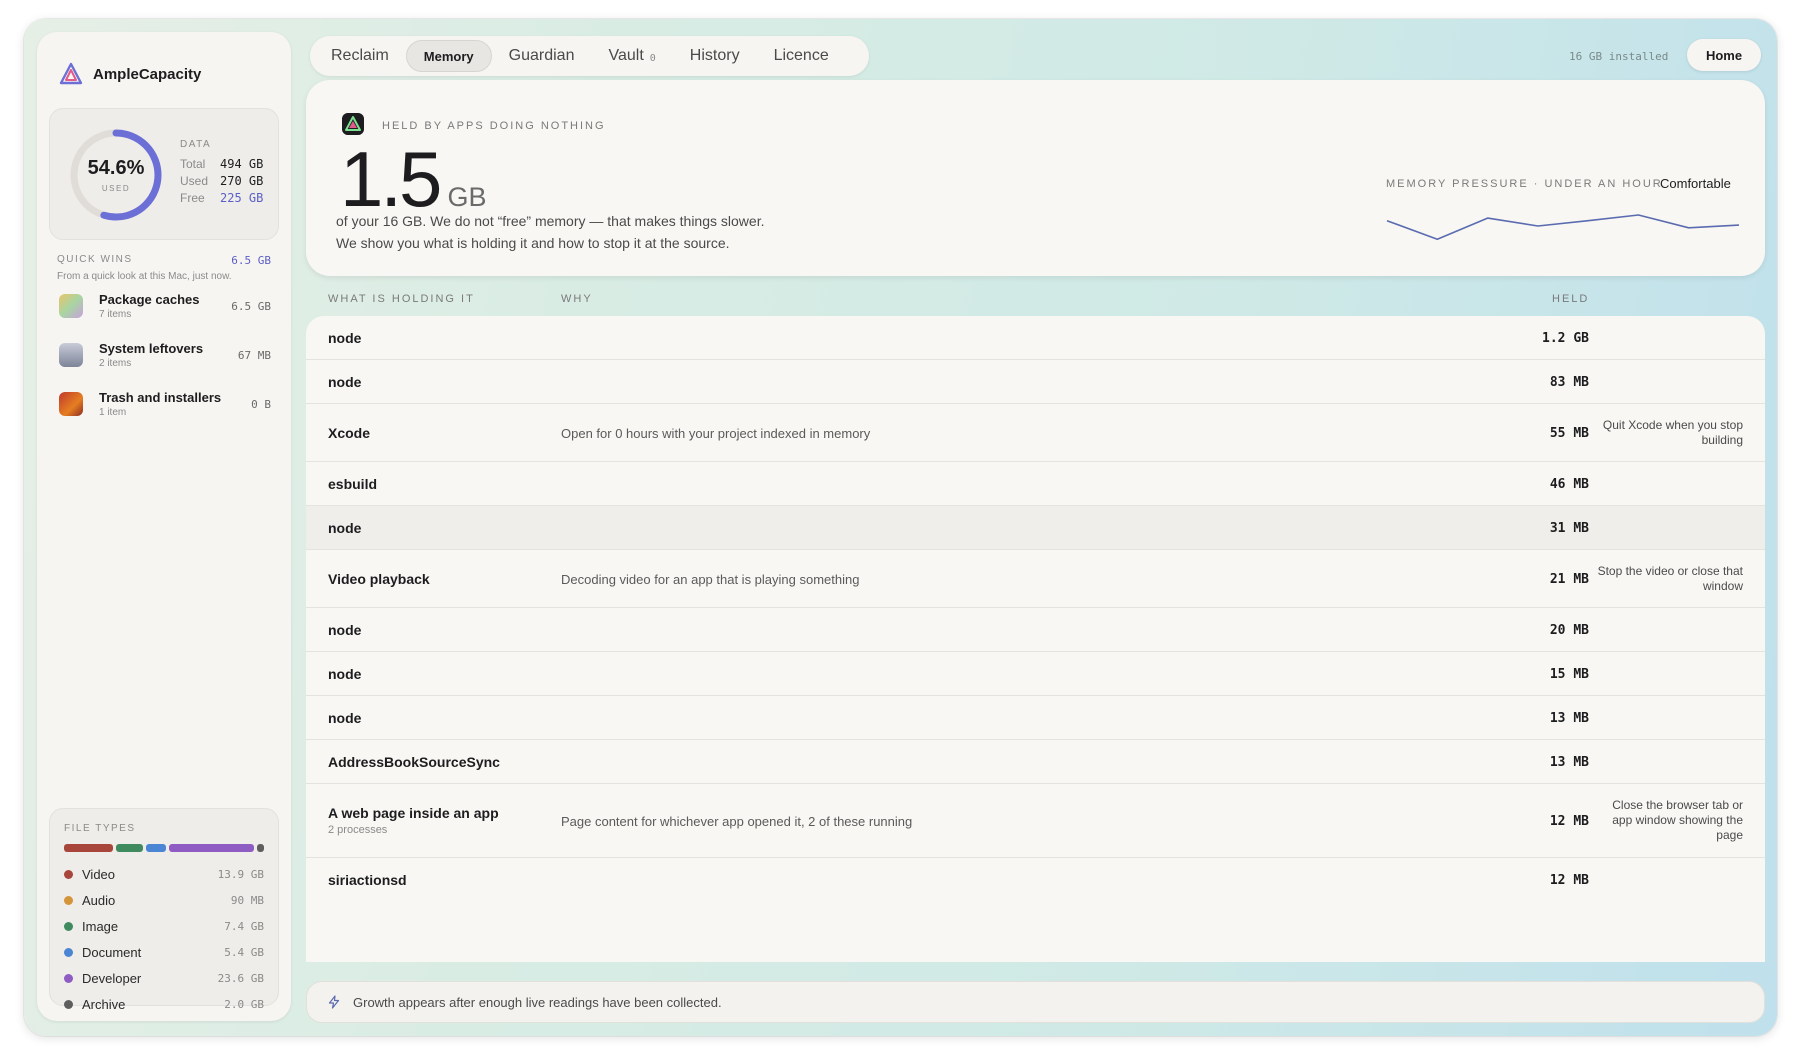  Describe the element at coordinates (251, 306) in the screenshot. I see `quick-win-size: 6.5 GB` at that location.